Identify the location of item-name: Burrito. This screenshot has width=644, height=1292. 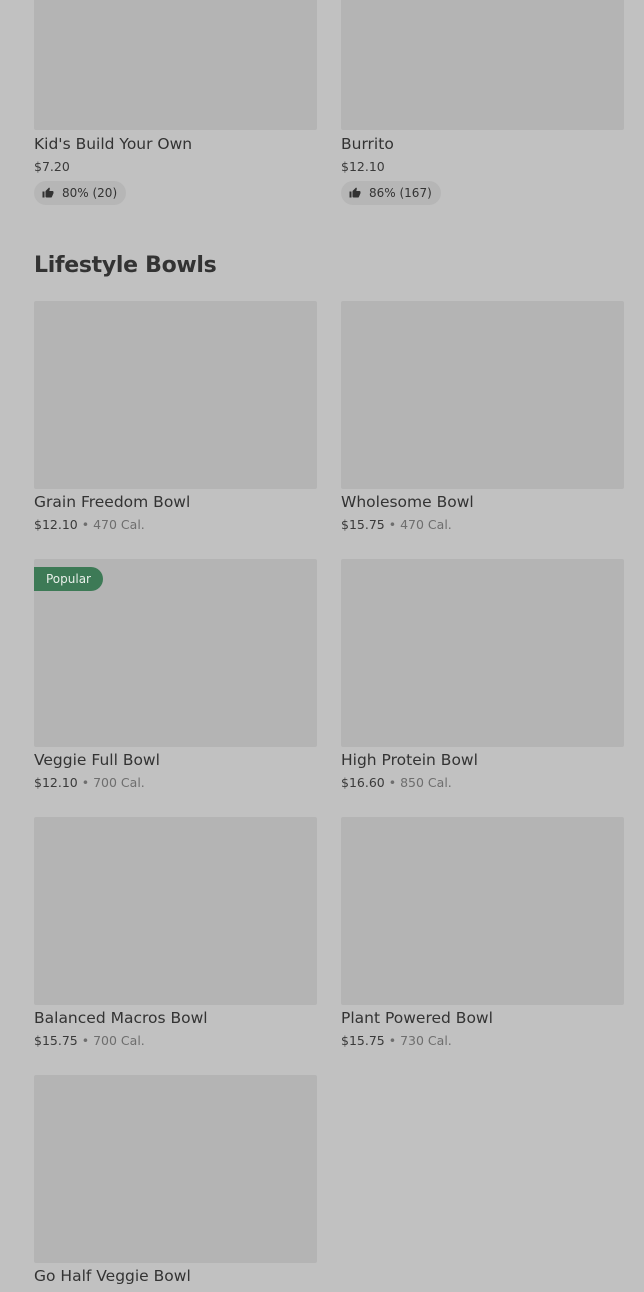
(367, 144).